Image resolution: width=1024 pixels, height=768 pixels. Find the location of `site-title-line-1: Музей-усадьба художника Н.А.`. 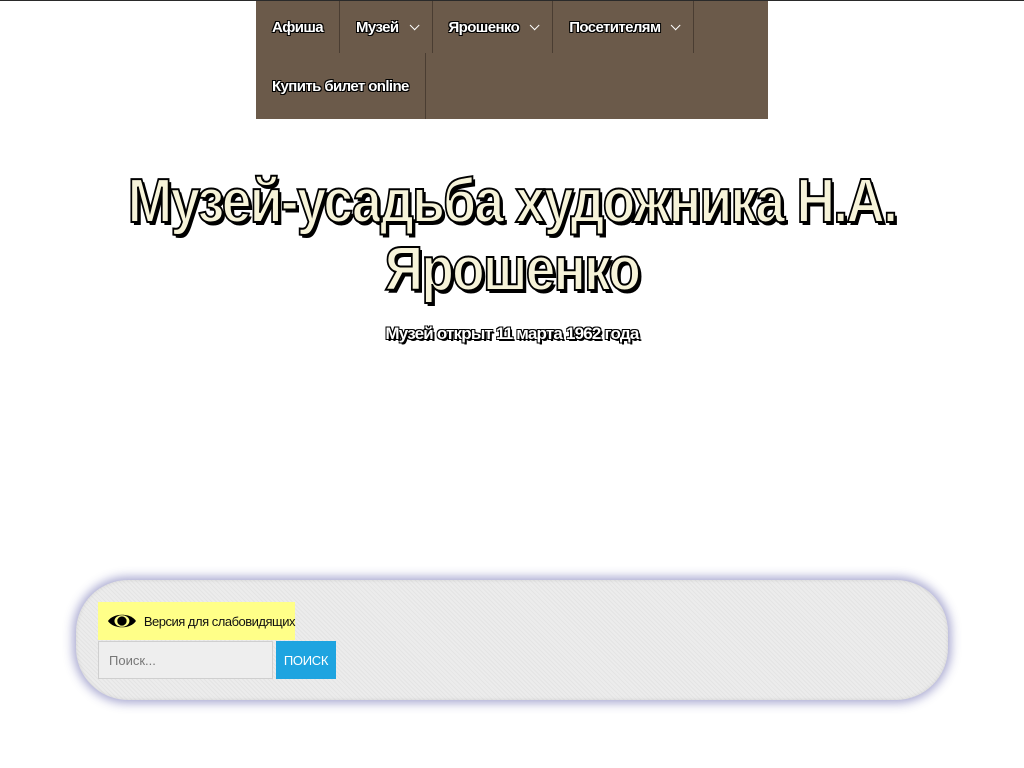

site-title-line-1: Музей-усадьба художника Н.А. is located at coordinates (513, 202).